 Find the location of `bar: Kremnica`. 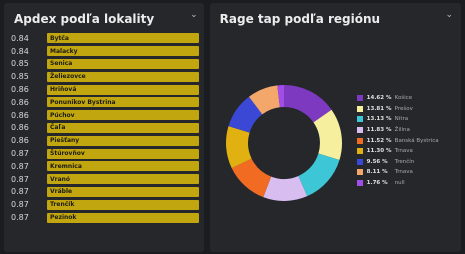

bar: Kremnica is located at coordinates (123, 166).